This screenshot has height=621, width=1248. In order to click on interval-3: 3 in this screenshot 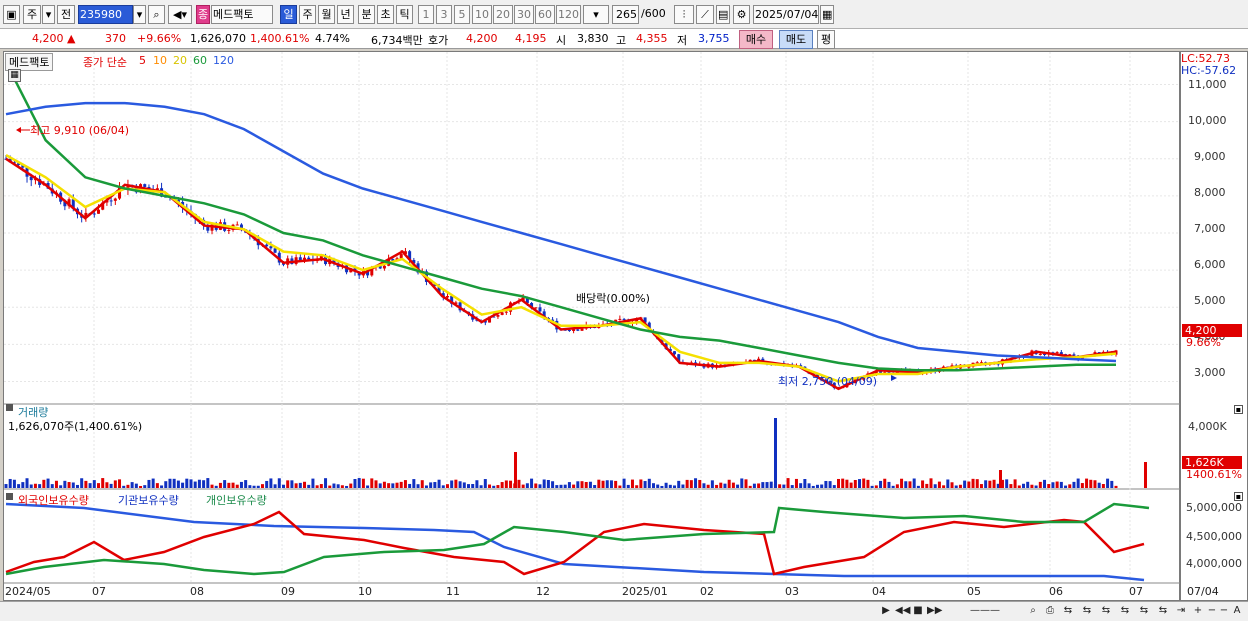, I will do `click(444, 14)`.